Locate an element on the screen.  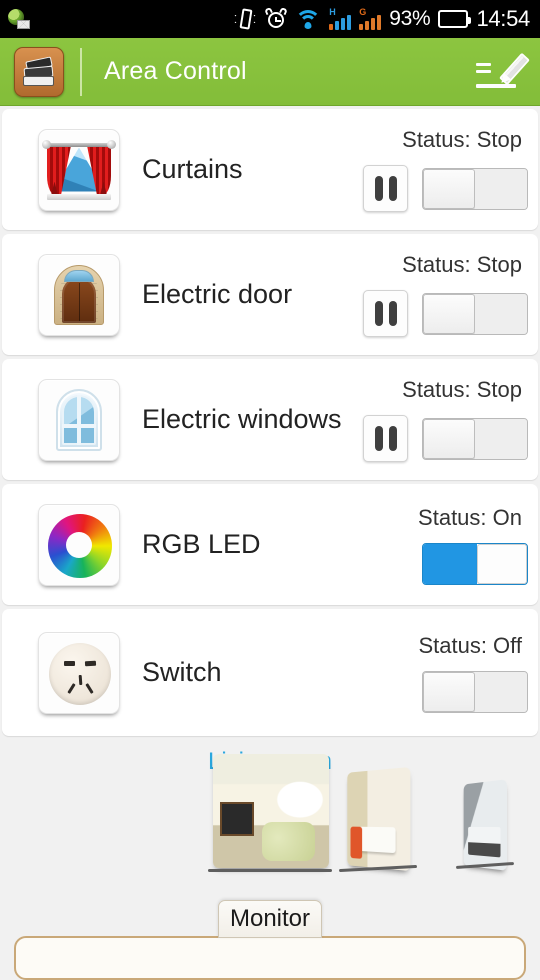
status-bar-left is located at coordinates (19, 19).